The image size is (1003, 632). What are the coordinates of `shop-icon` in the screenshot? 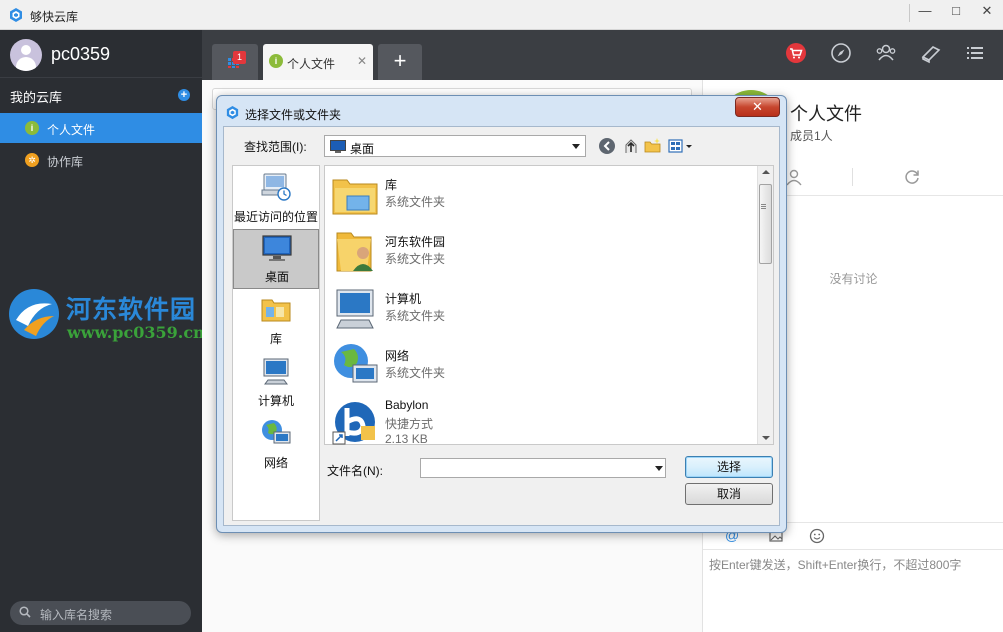 It's located at (796, 53).